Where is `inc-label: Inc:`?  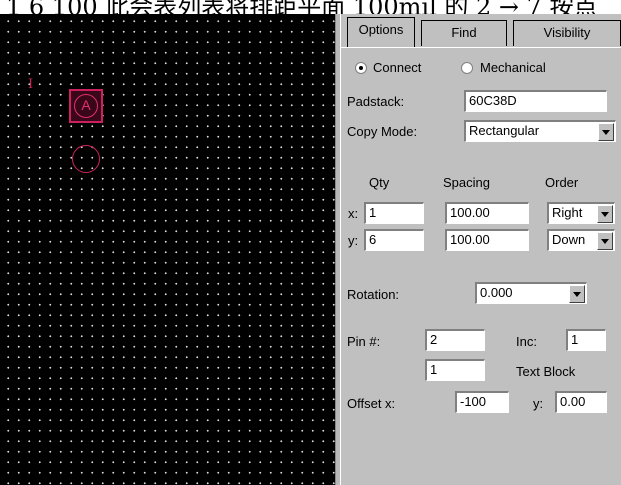 inc-label: Inc: is located at coordinates (526, 341).